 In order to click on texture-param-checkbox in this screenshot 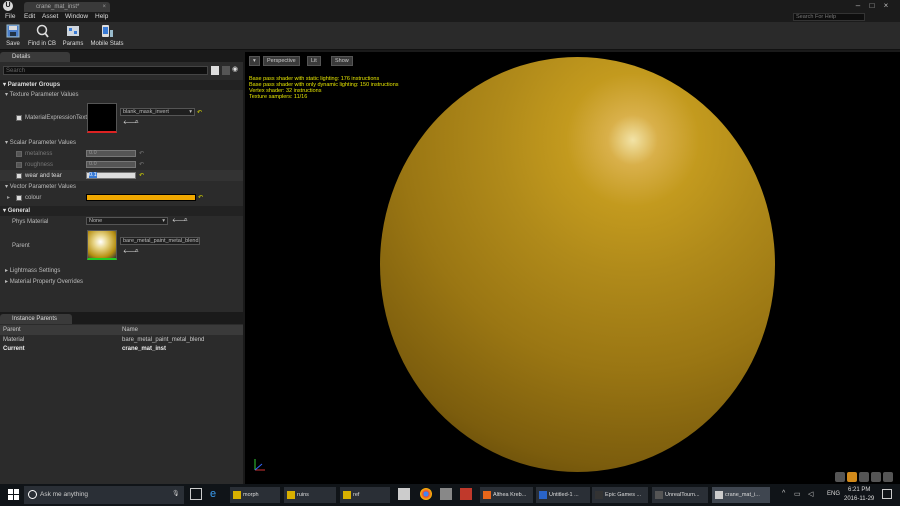, I will do `click(19, 118)`.